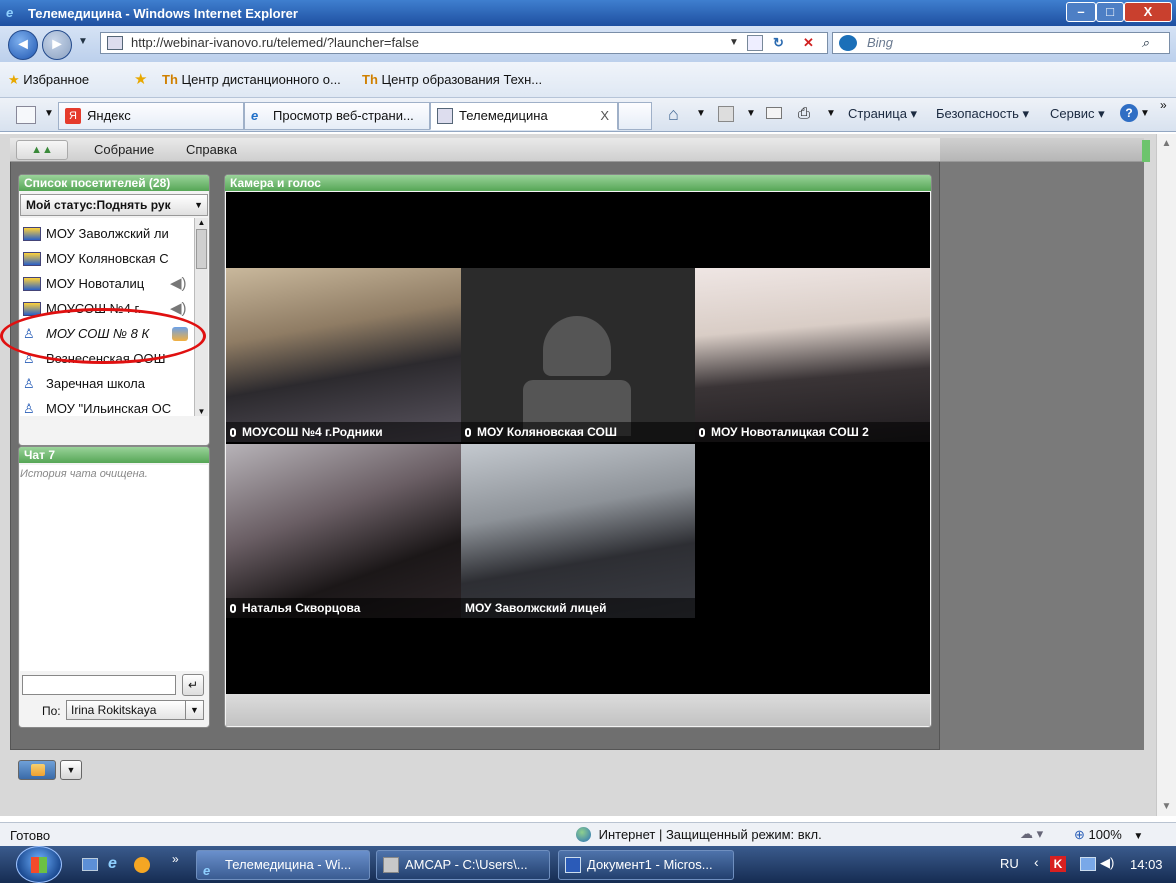  What do you see at coordinates (1148, 12) in the screenshot?
I see `close-button: X` at bounding box center [1148, 12].